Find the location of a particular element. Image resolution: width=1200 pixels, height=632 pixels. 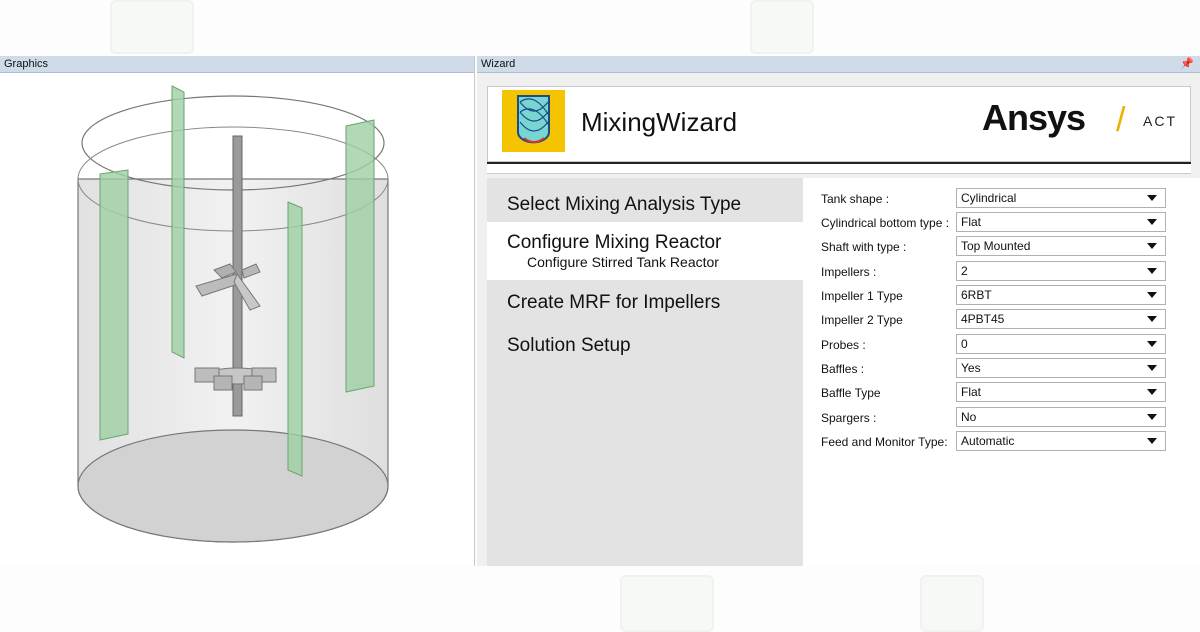

impellers-select: 2 is located at coordinates (1061, 271).